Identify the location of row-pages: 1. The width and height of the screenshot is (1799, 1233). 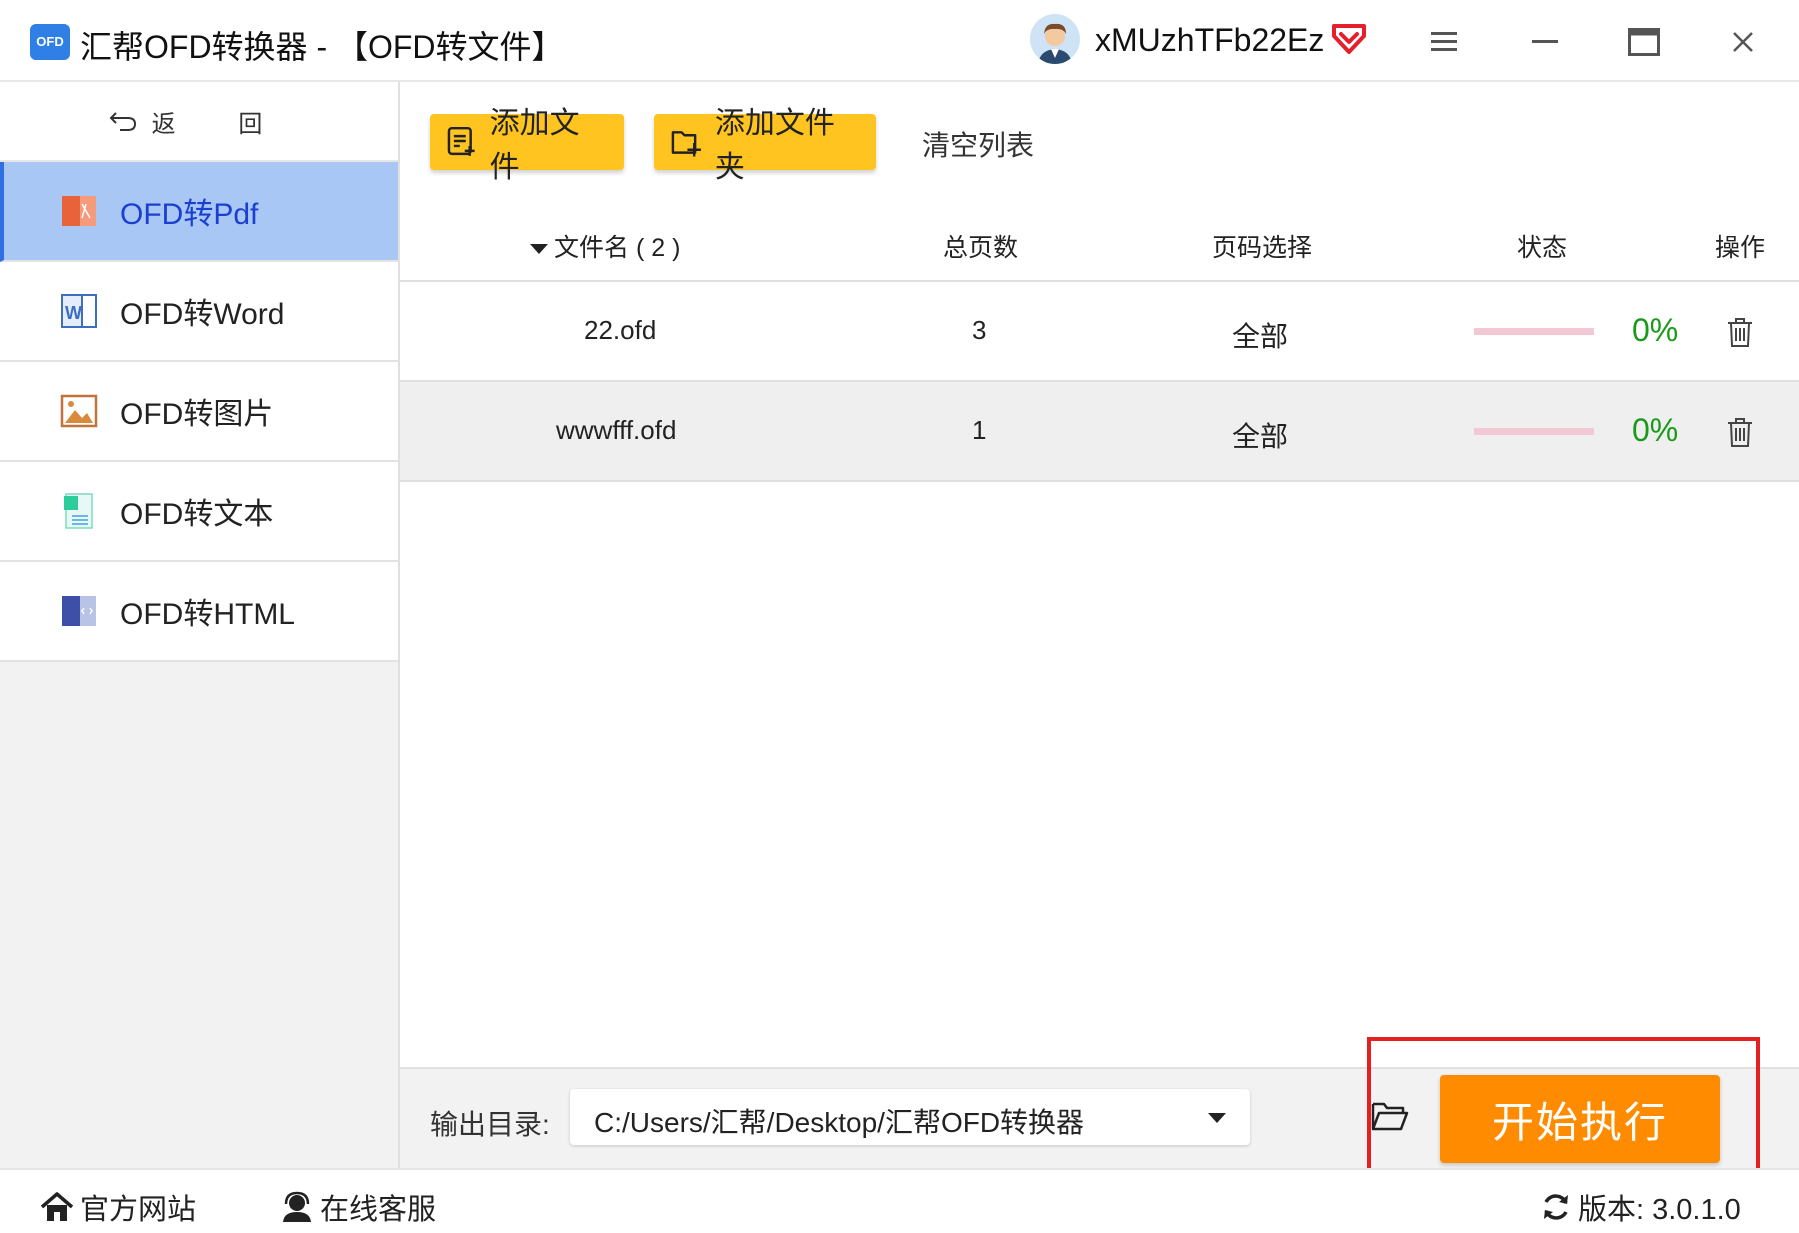
(979, 430).